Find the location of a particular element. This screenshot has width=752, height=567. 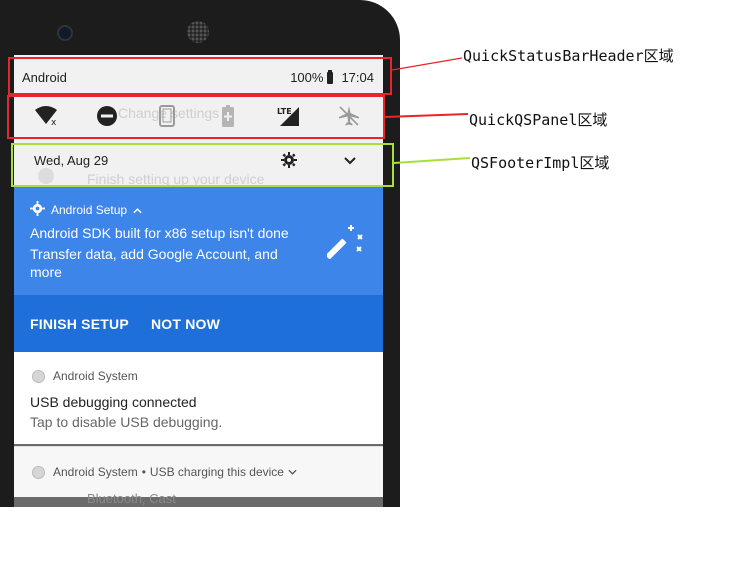

usb-text: Tap to disable USB debugging. is located at coordinates (126, 422).